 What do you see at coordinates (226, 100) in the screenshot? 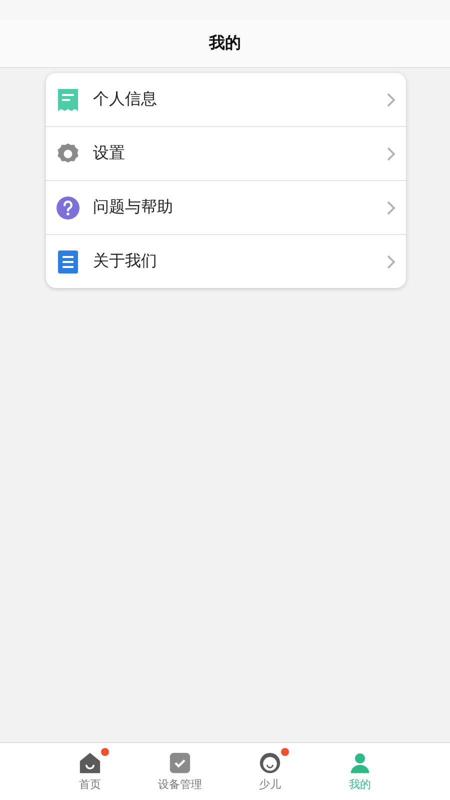
I see `menu-item: 个人信息` at bounding box center [226, 100].